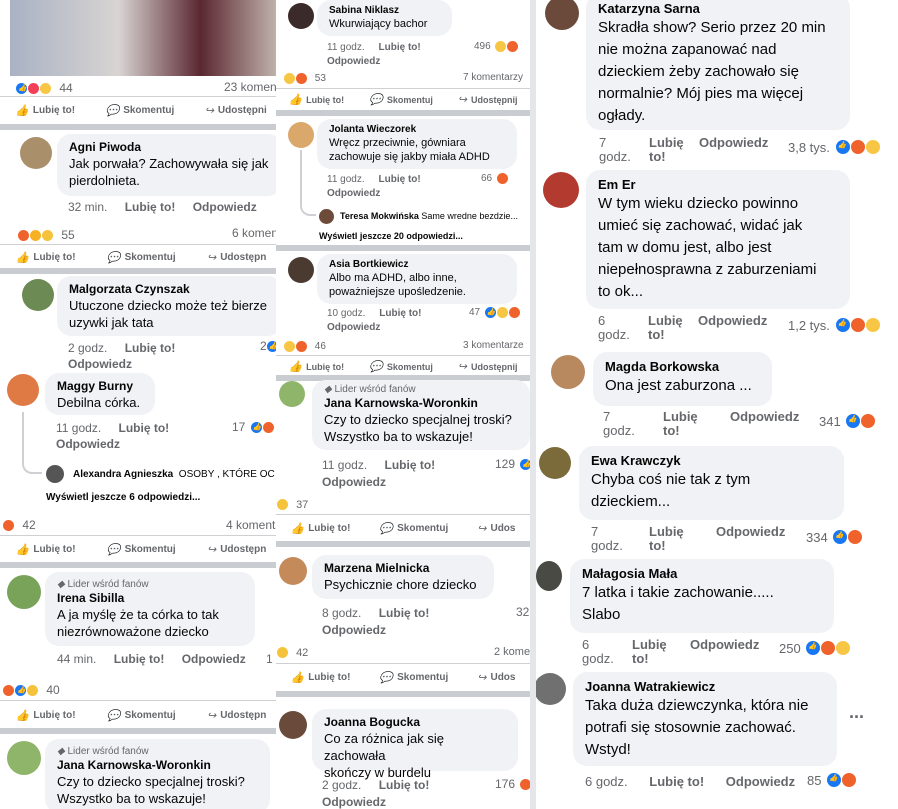 The height and width of the screenshot is (809, 898). I want to click on comment-author: Ewa Krawczyk, so click(711, 460).